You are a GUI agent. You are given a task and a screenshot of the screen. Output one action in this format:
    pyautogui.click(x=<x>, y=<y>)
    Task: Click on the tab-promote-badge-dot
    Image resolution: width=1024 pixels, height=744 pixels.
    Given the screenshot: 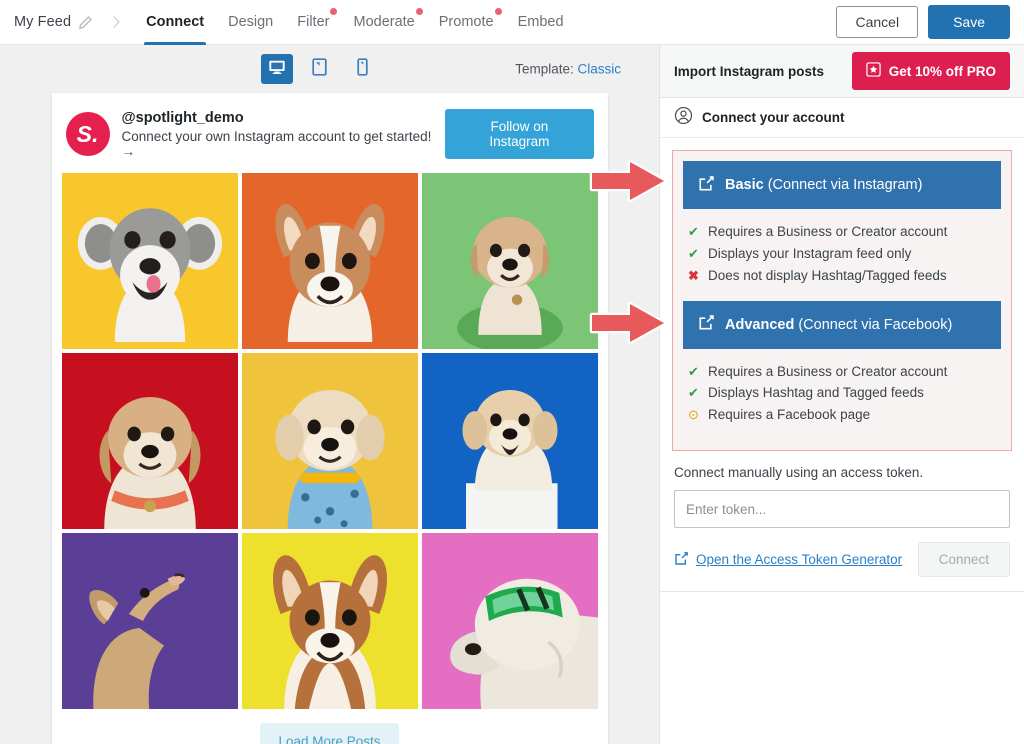 What is the action you would take?
    pyautogui.click(x=498, y=11)
    